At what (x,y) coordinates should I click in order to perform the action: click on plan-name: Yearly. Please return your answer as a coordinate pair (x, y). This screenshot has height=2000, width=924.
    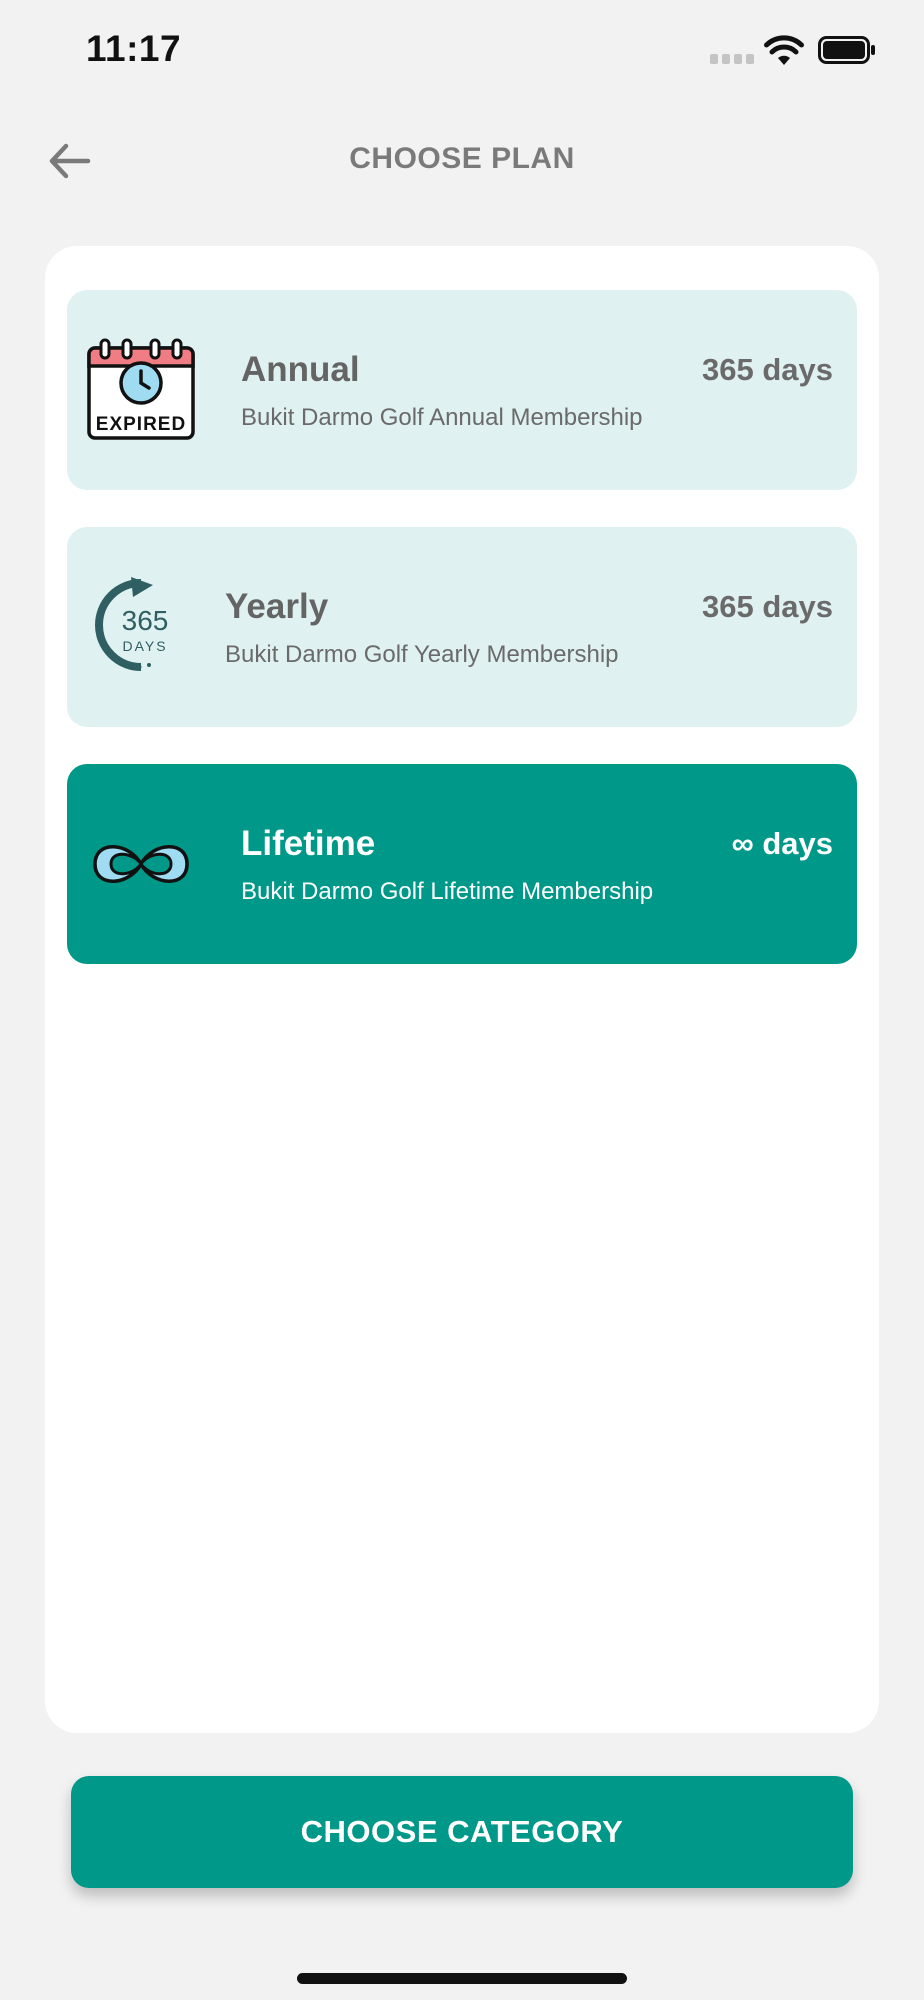
    Looking at the image, I should click on (277, 606).